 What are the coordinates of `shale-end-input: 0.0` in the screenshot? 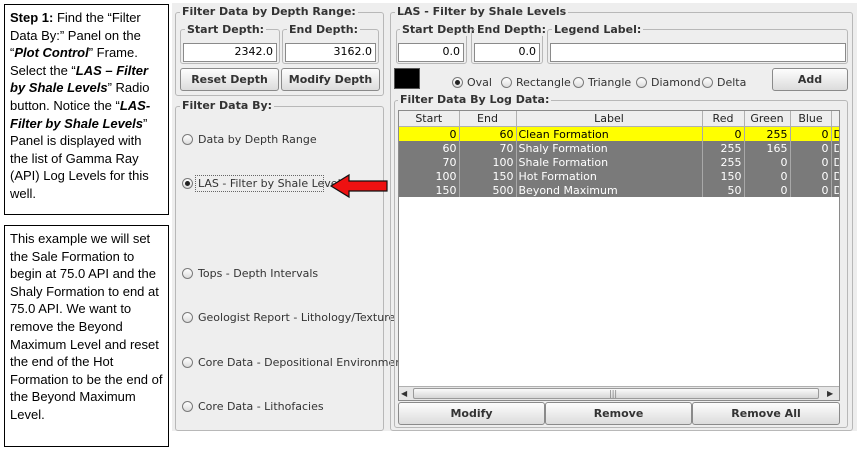 It's located at (507, 52).